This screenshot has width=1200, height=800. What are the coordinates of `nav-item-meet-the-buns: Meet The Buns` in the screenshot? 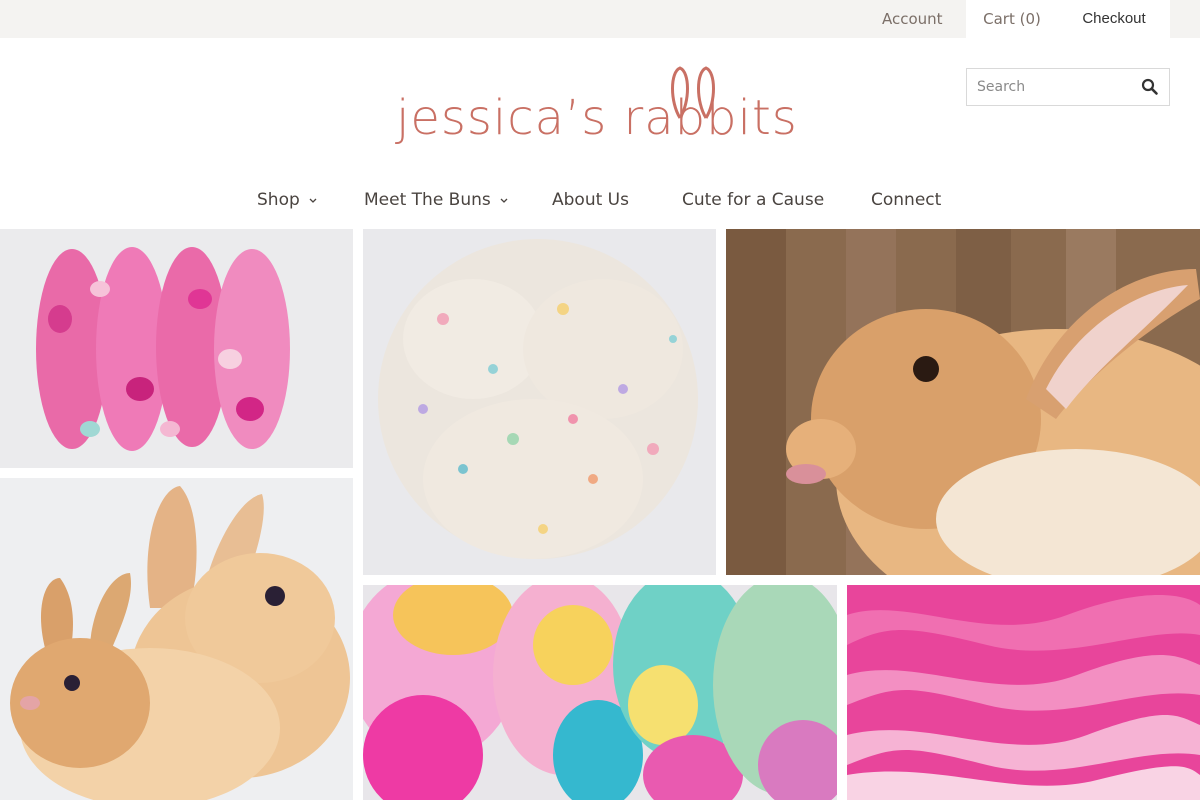 It's located at (436, 201).